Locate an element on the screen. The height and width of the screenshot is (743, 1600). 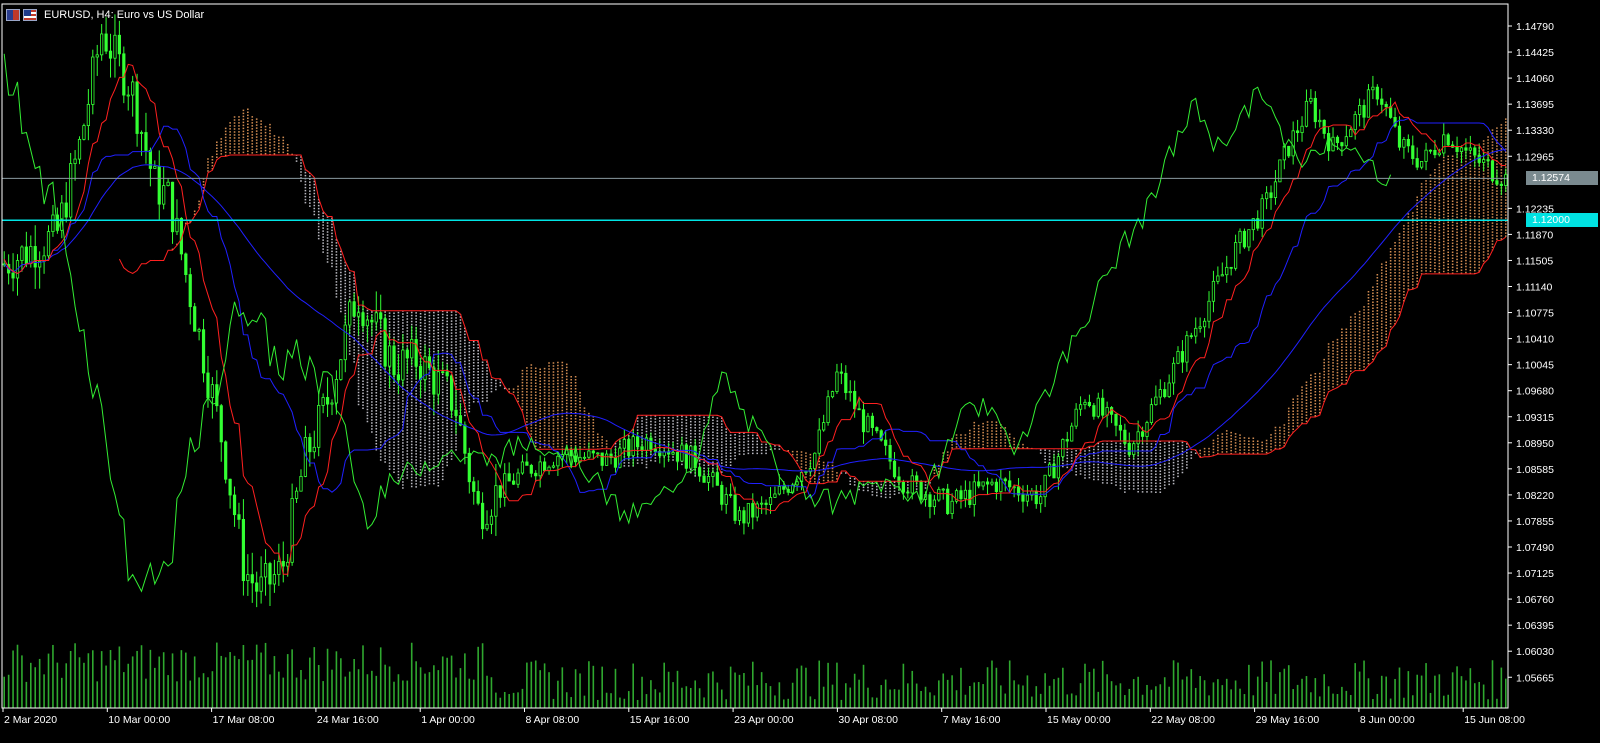
price-label: 1.14790 is located at coordinates (1535, 27).